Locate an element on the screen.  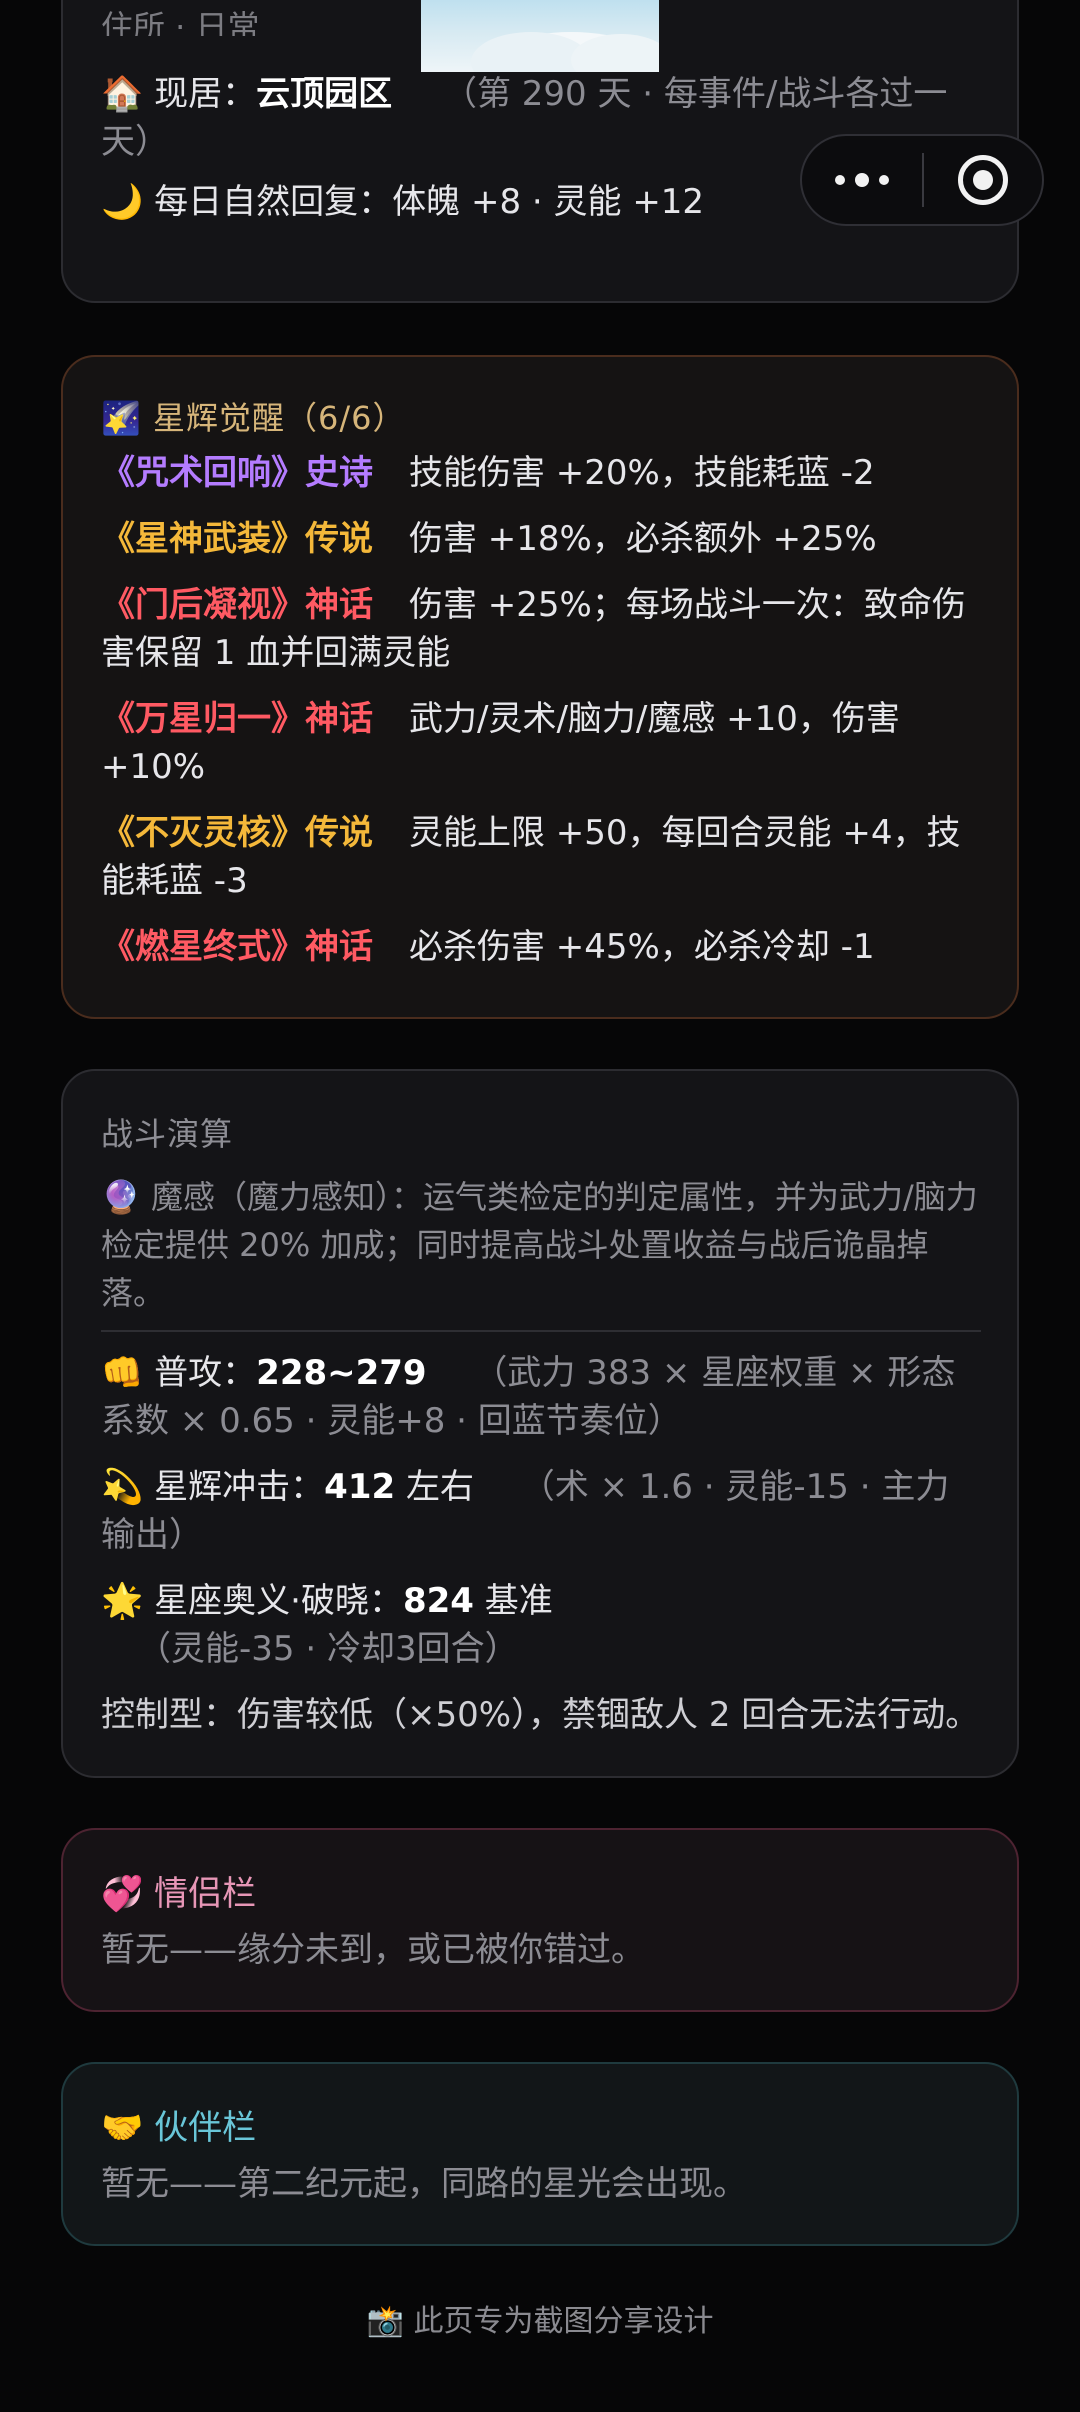
header-cloud-image is located at coordinates (540, 36).